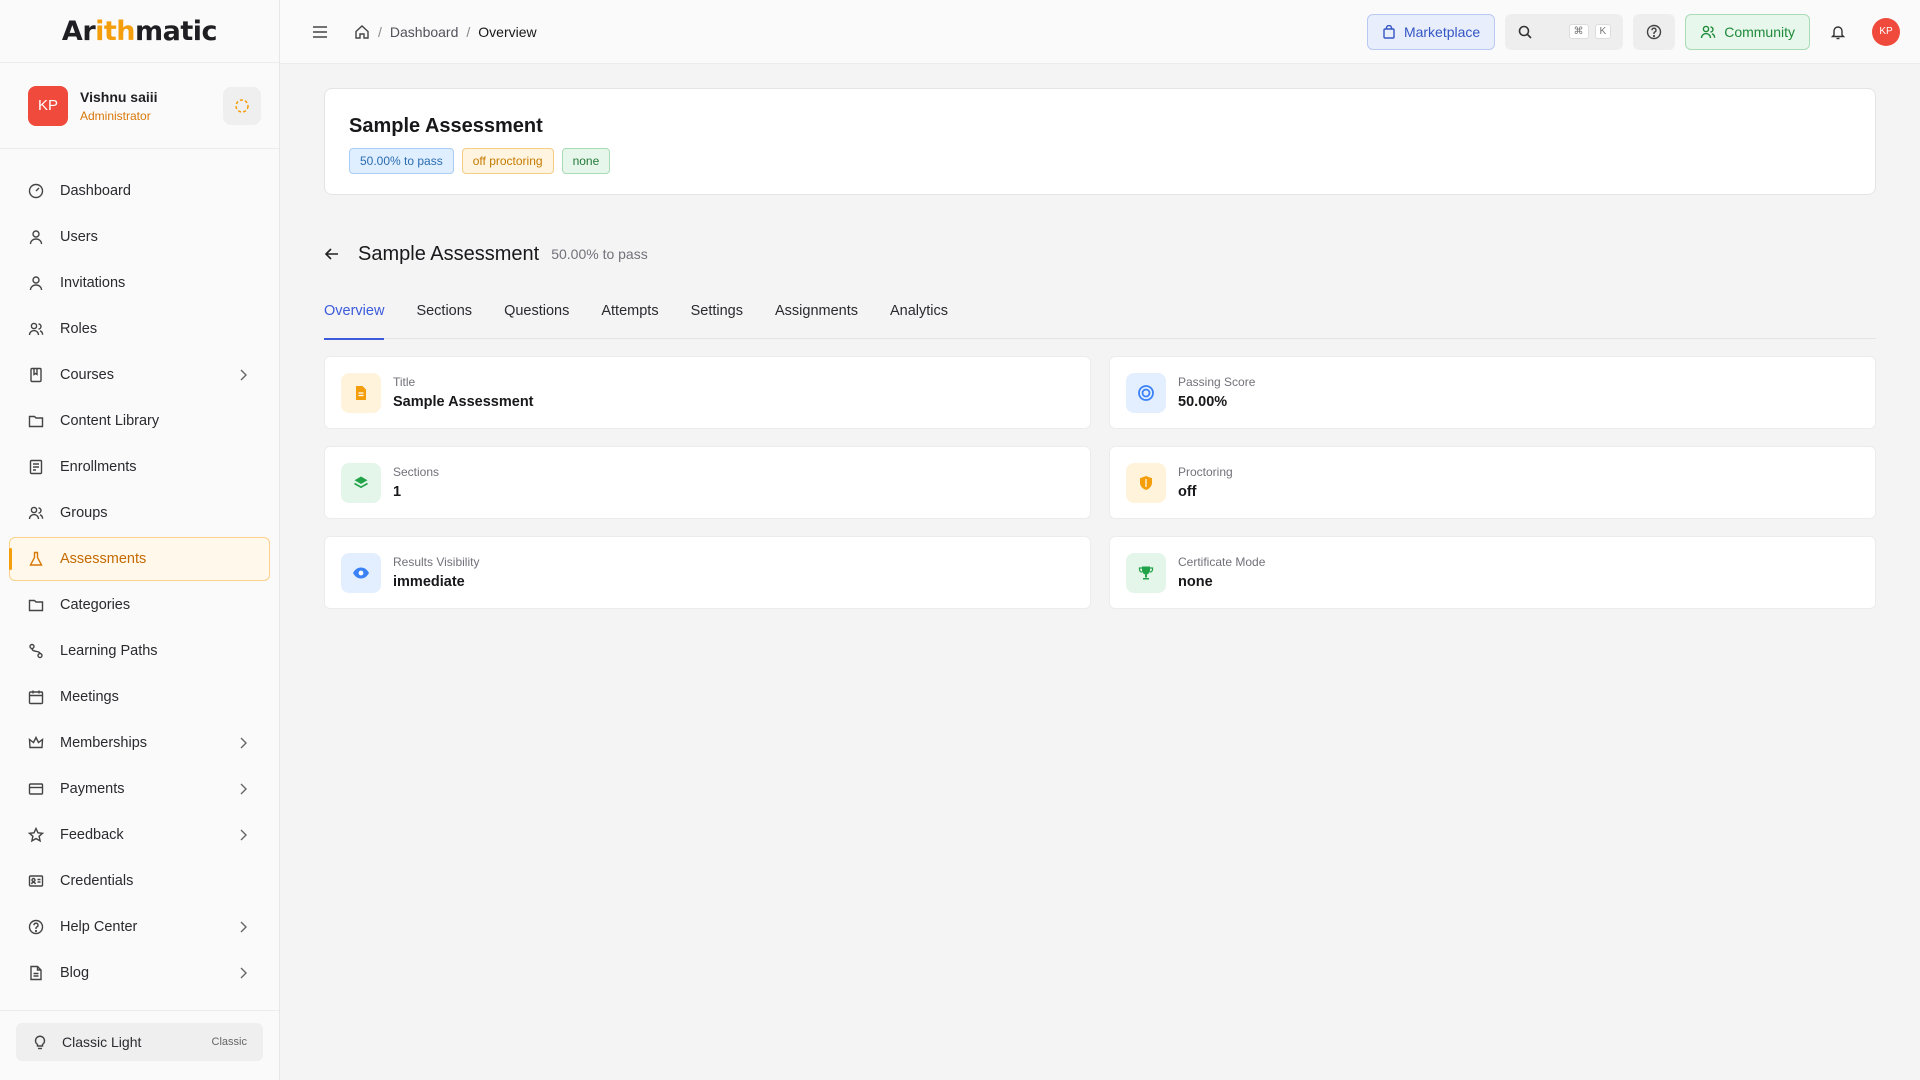 This screenshot has width=1920, height=1080. I want to click on menu-button, so click(320, 32).